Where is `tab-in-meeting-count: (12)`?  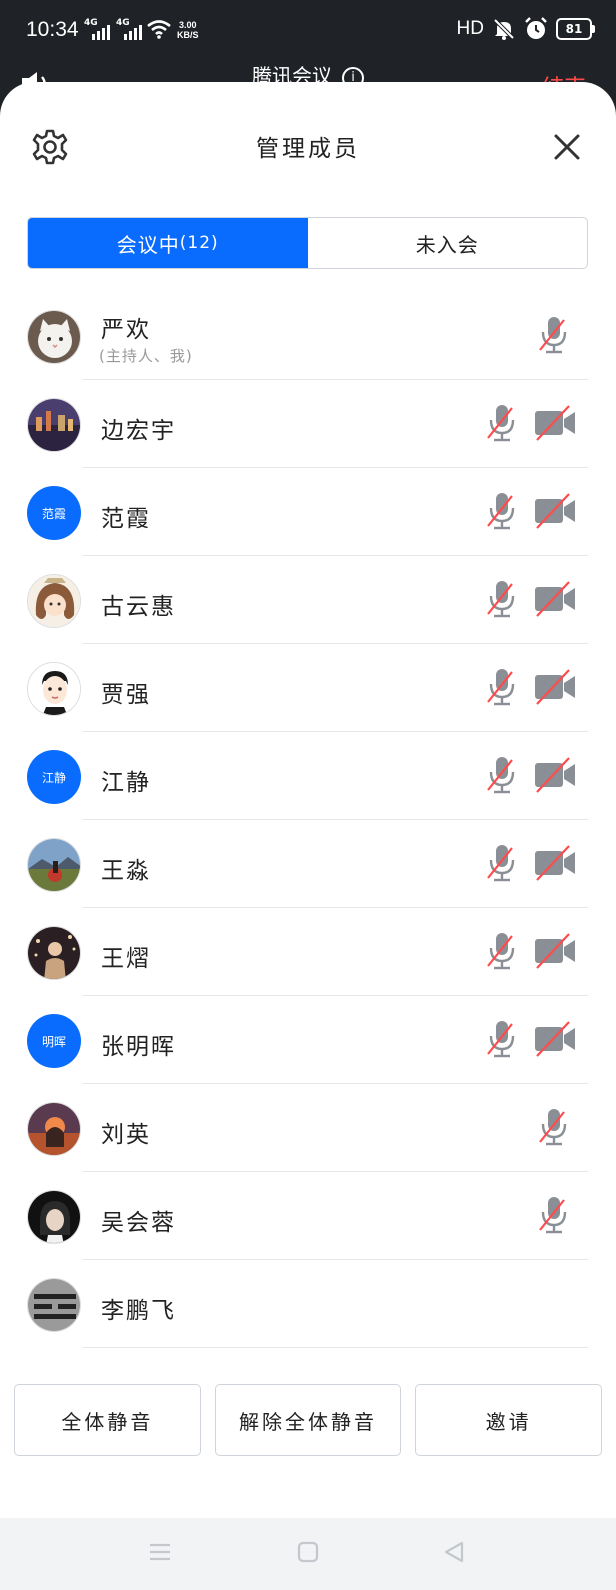 tab-in-meeting-count: (12) is located at coordinates (199, 243).